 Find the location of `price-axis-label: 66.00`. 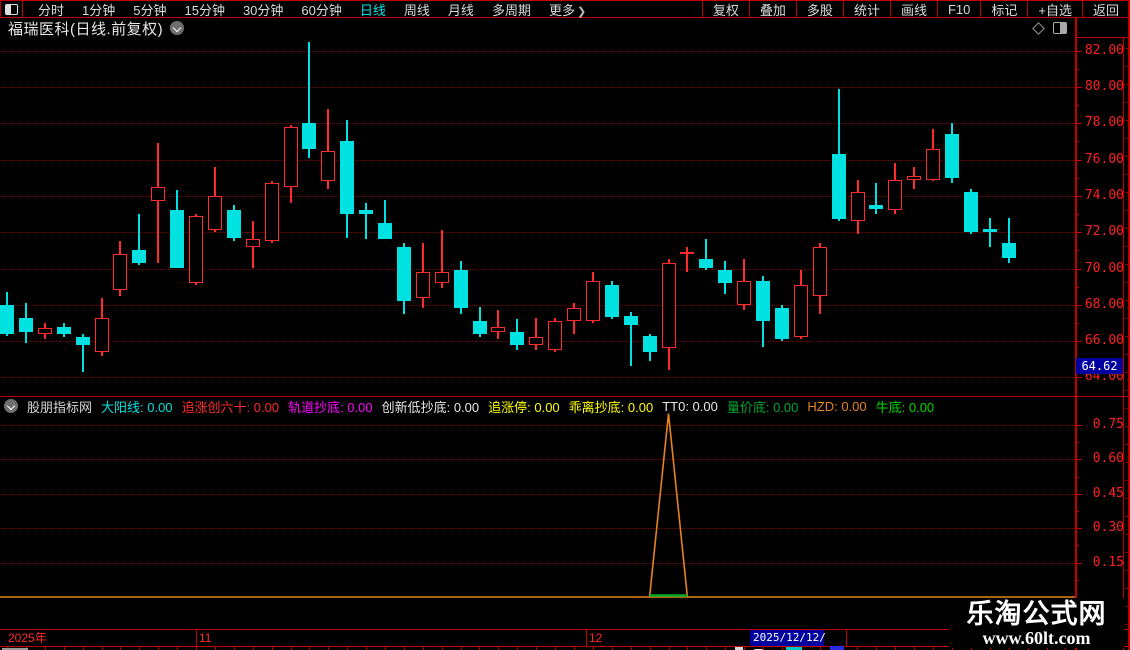

price-axis-label: 66.00 is located at coordinates (1104, 341).